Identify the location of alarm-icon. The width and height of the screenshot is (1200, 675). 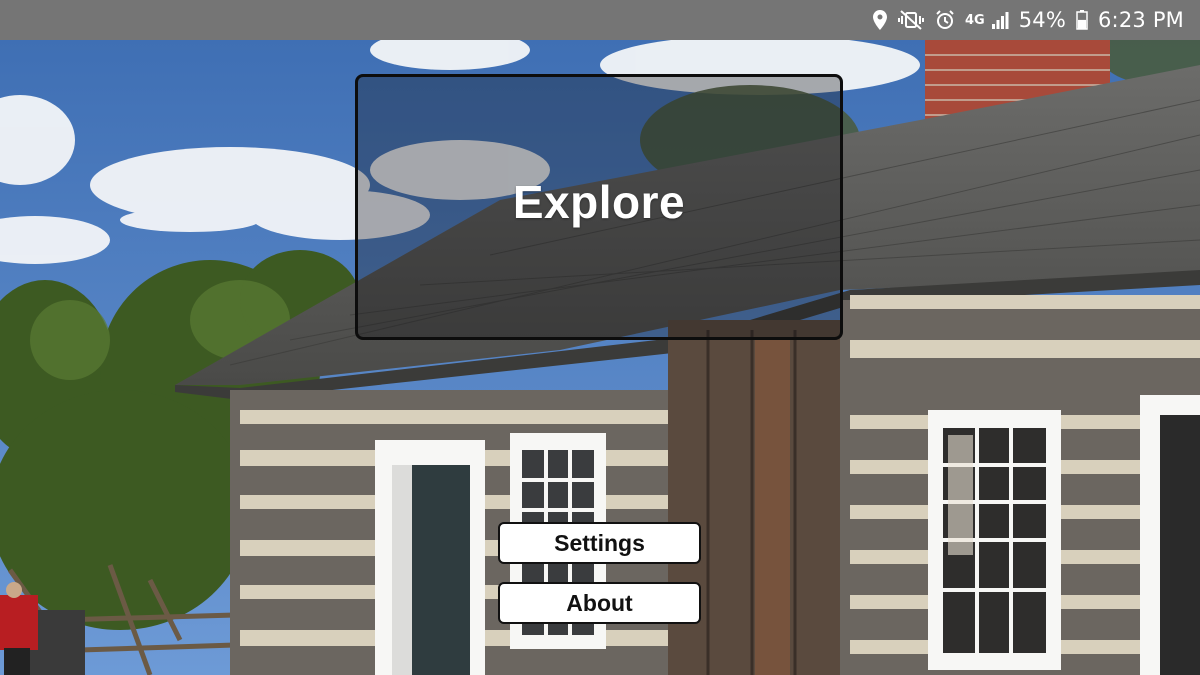
(945, 20).